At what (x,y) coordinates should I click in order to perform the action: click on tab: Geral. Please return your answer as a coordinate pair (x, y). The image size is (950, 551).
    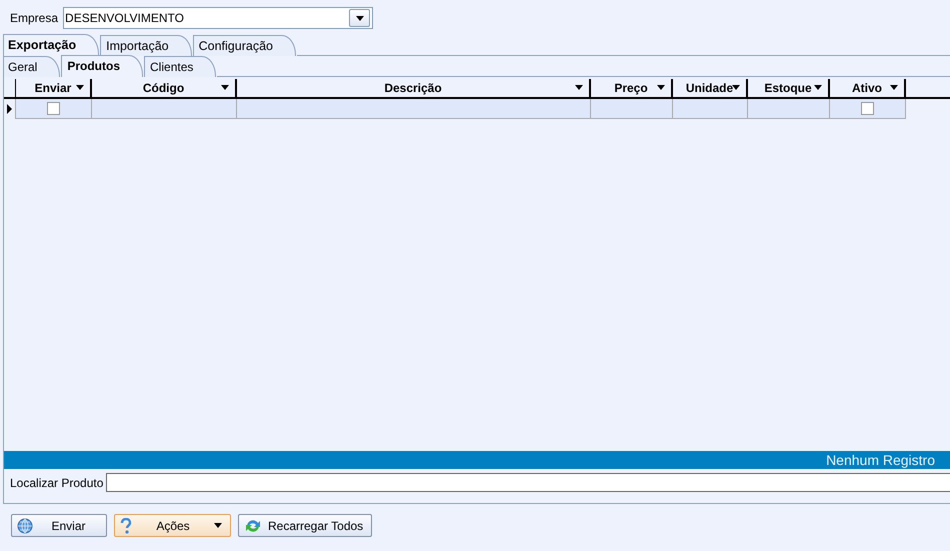
    Looking at the image, I should click on (31, 66).